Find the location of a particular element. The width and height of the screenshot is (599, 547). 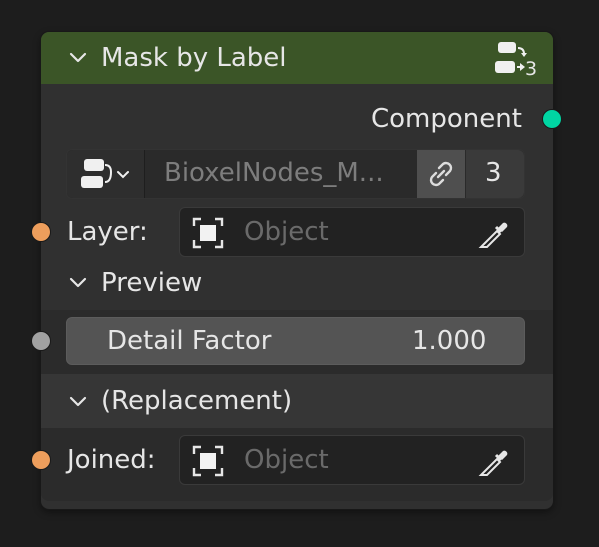

component-output-socket is located at coordinates (552, 119).